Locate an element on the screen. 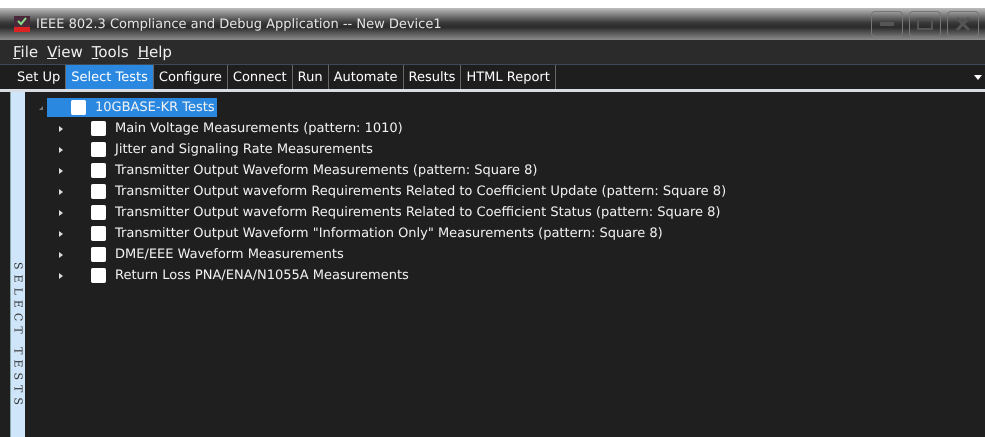 The image size is (985, 437). menu-item: View is located at coordinates (65, 52).